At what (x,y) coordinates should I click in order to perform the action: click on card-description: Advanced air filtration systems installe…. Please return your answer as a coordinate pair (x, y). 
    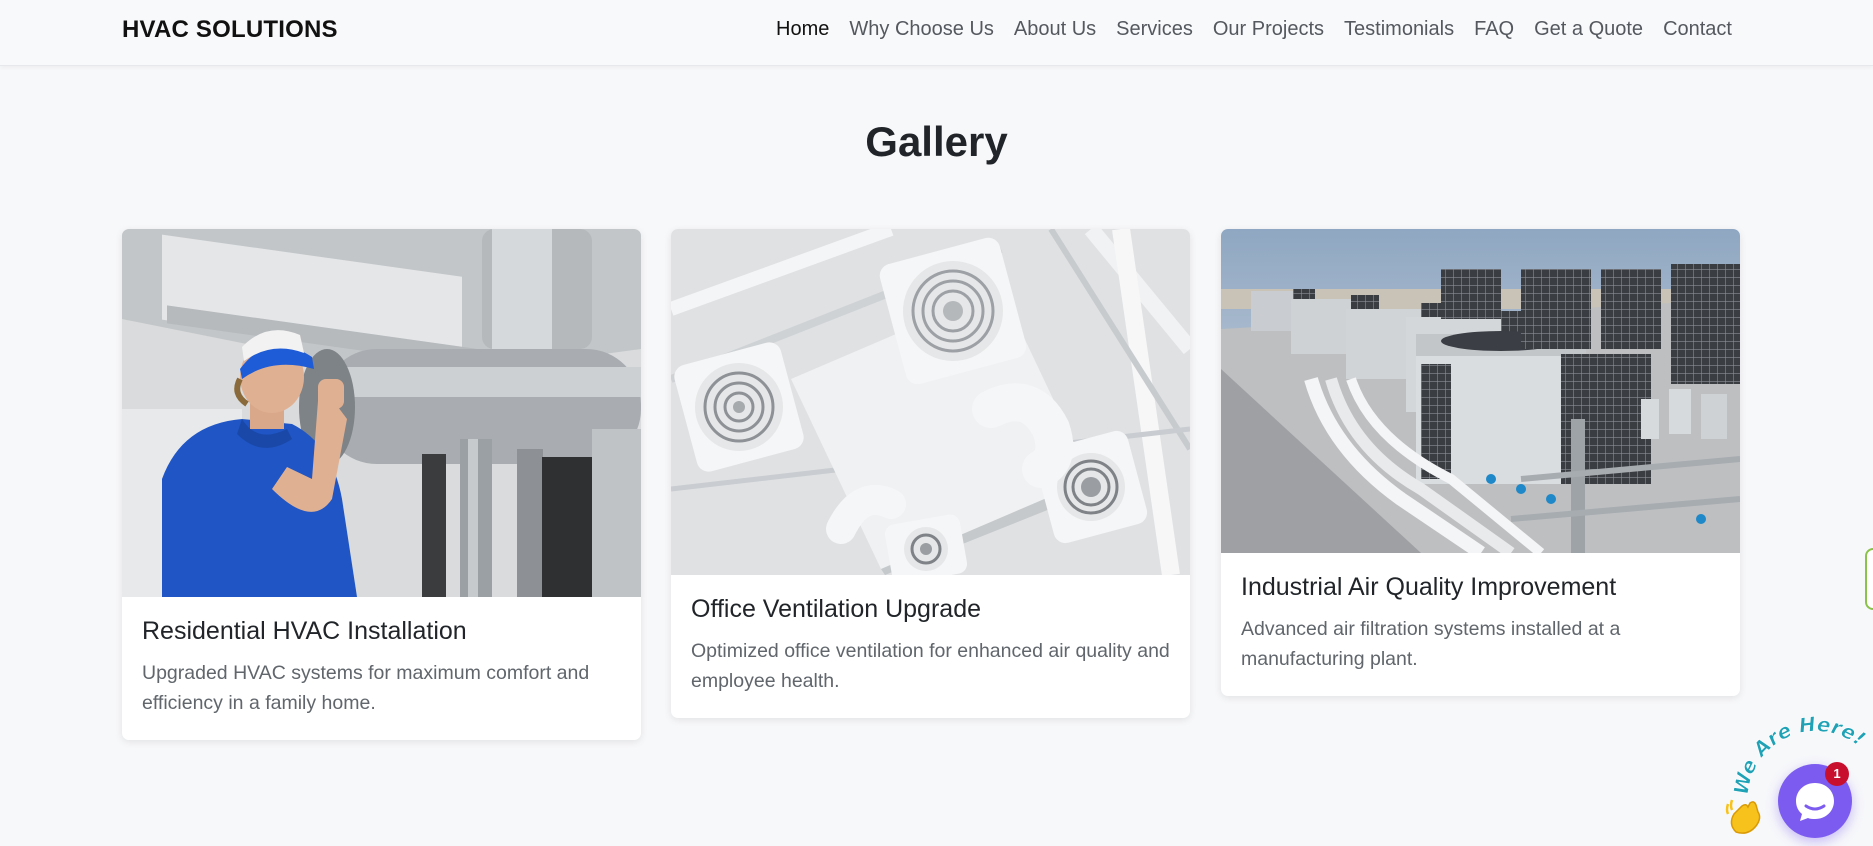
    Looking at the image, I should click on (1431, 644).